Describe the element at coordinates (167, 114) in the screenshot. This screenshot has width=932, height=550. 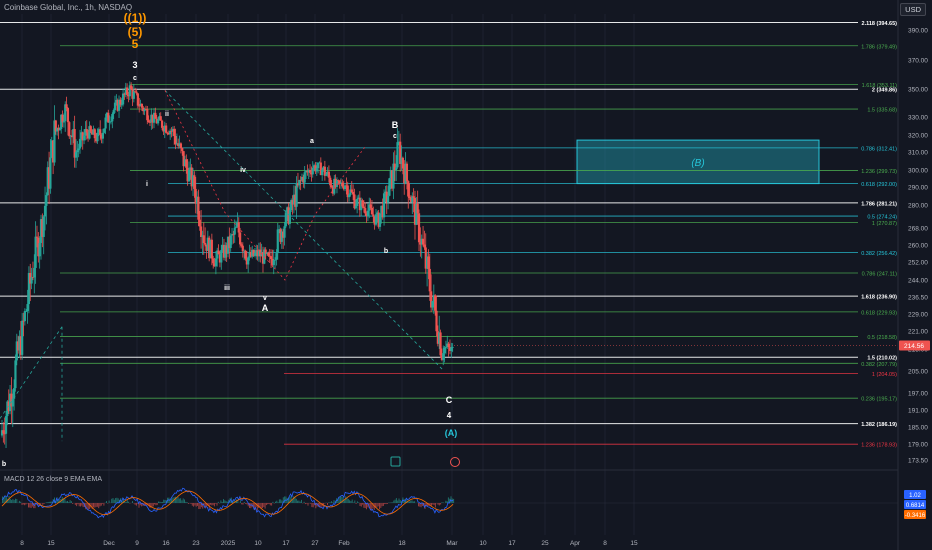
I see `wave-label: ii` at that location.